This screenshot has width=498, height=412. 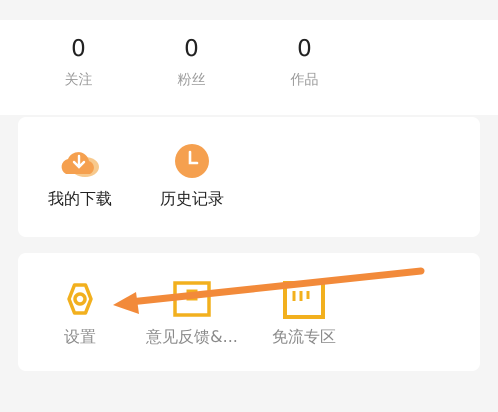 I want to click on menu-item-label: 我的下载, so click(x=80, y=199).